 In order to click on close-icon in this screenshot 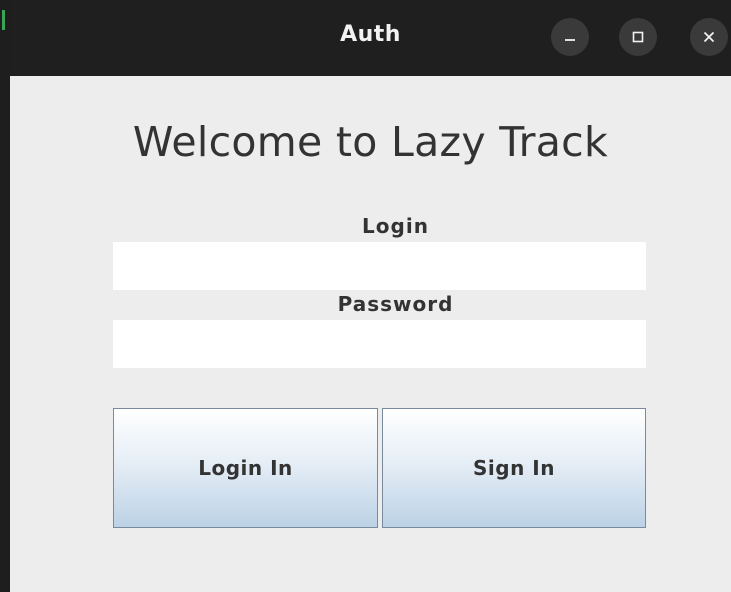, I will do `click(709, 37)`.